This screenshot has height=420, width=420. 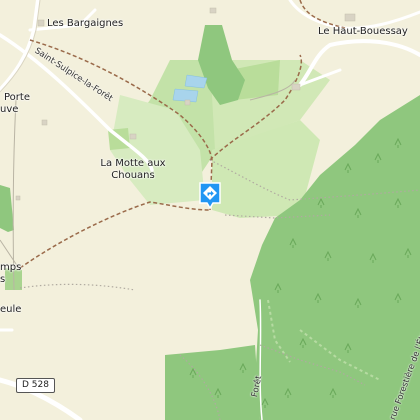 What do you see at coordinates (363, 31) in the screenshot?
I see `place-label-le-haut-bouessay: Le Haut-Bouessay` at bounding box center [363, 31].